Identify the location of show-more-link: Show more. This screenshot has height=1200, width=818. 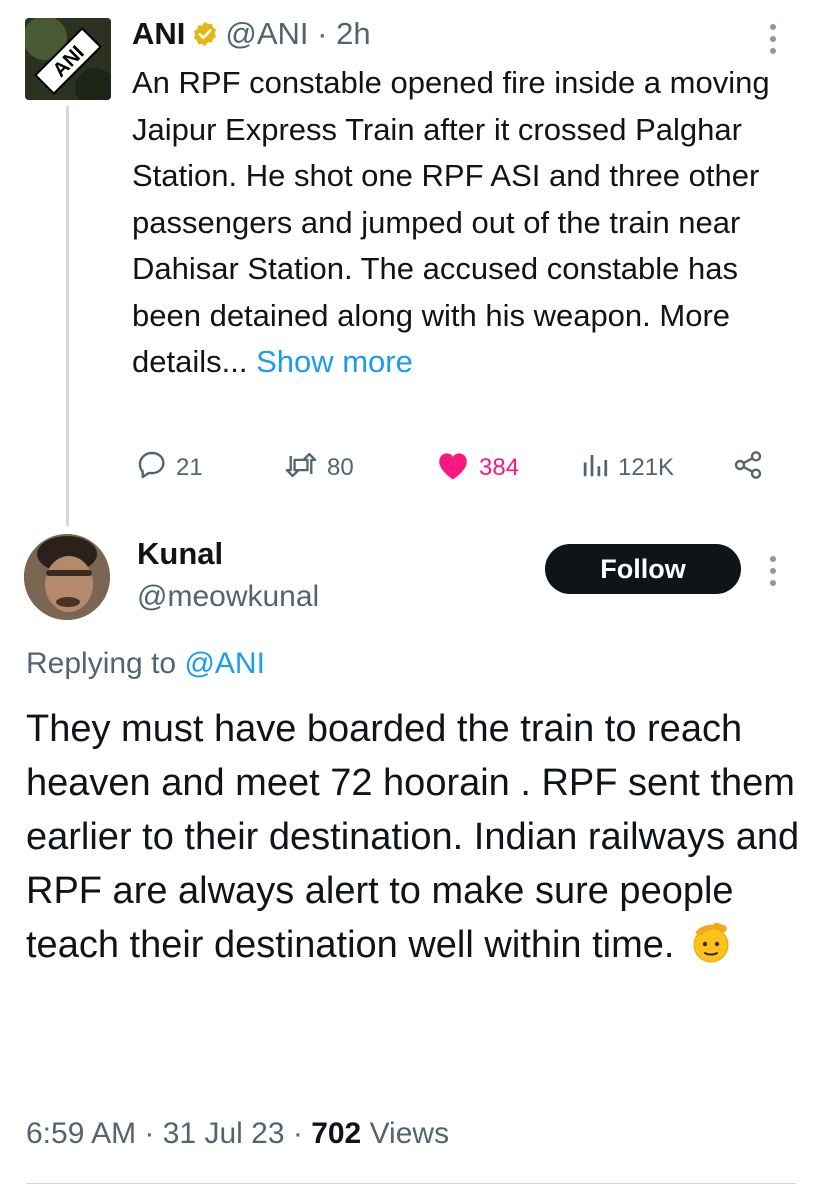
(334, 361).